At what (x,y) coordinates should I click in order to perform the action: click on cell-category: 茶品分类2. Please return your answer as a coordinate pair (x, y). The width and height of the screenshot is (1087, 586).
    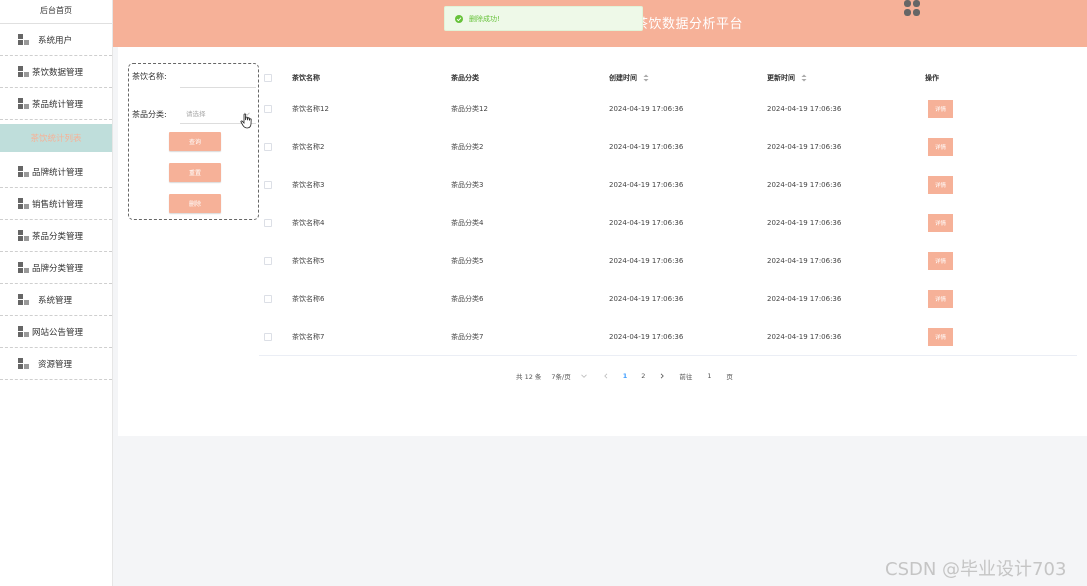
    Looking at the image, I should click on (467, 147).